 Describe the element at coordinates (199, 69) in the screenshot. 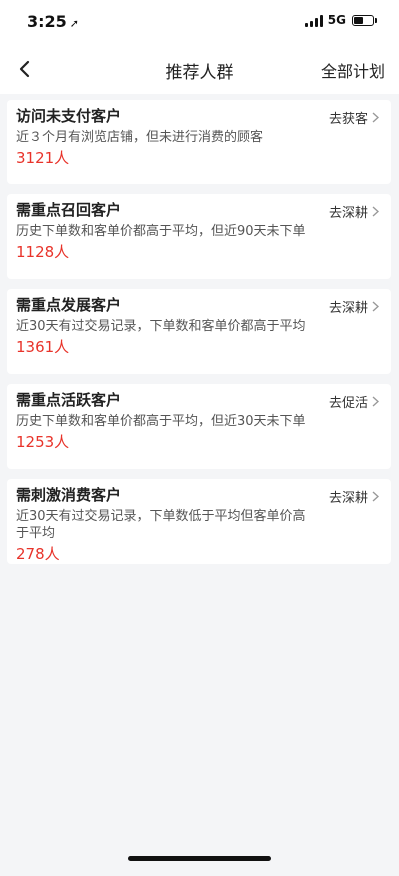

I see `nav-bar: 推荐人群 全部计划` at that location.